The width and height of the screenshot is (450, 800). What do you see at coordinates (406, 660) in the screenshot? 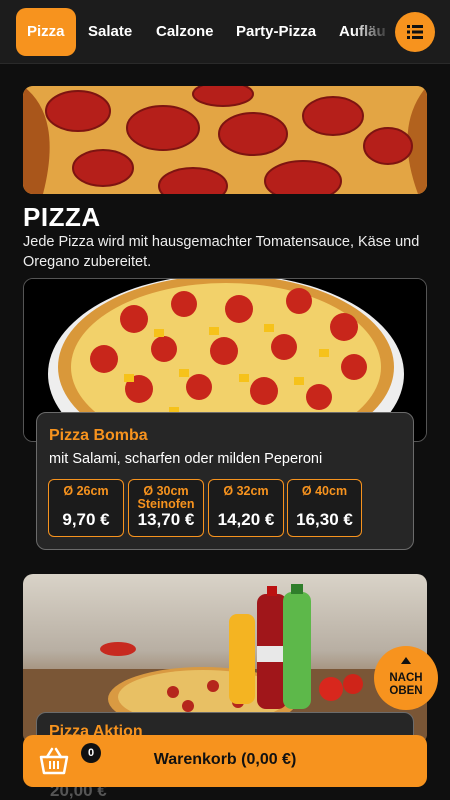
I see `arrow-up-icon` at bounding box center [406, 660].